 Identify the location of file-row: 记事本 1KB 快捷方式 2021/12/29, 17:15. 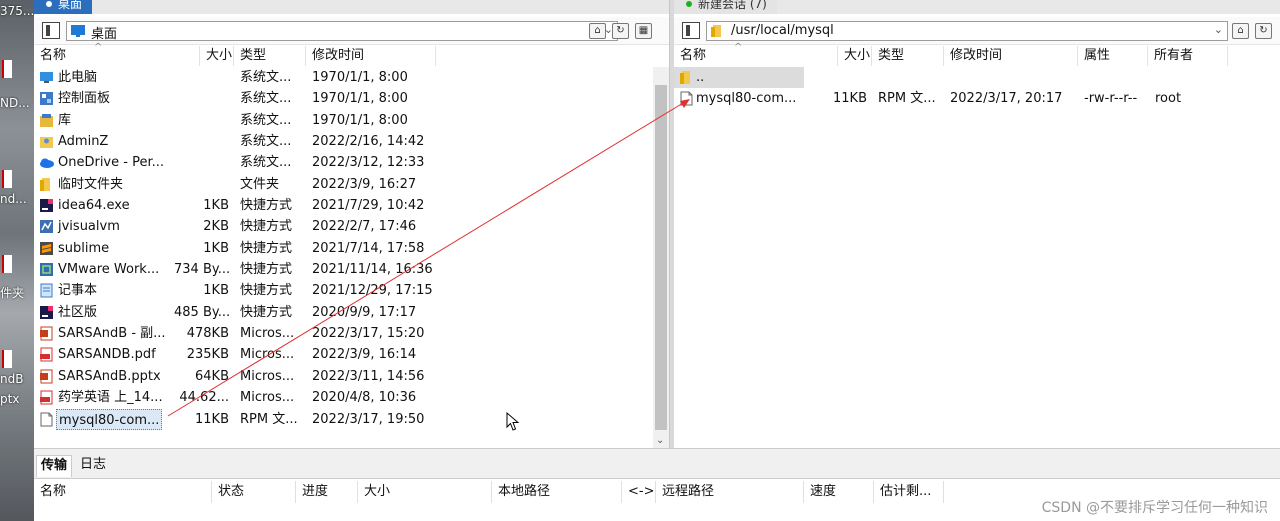
(343, 290).